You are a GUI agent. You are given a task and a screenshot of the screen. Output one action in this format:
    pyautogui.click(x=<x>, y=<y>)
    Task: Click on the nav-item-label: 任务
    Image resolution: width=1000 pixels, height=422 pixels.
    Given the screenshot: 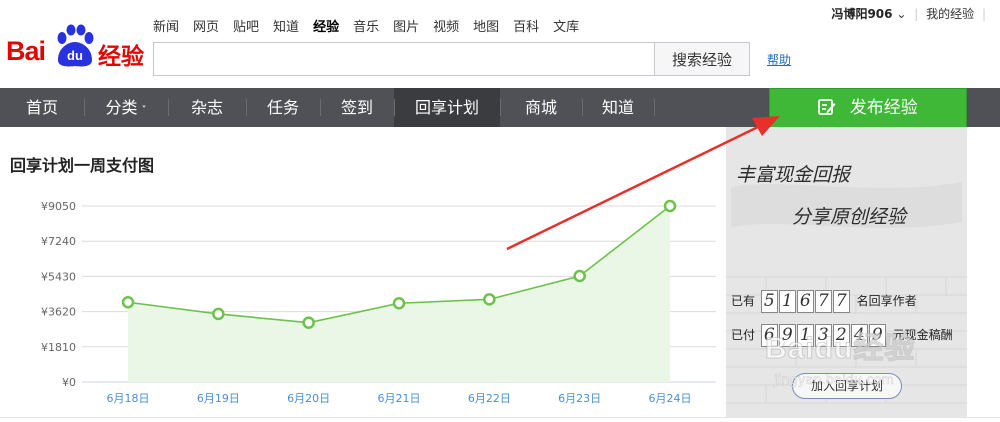 What is the action you would take?
    pyautogui.click(x=282, y=107)
    